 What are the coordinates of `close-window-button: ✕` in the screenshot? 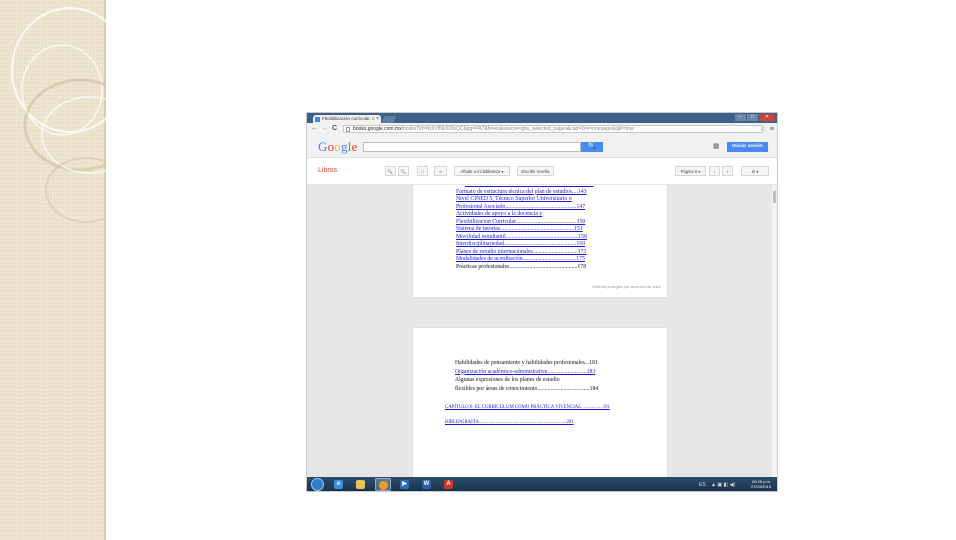 It's located at (767, 117).